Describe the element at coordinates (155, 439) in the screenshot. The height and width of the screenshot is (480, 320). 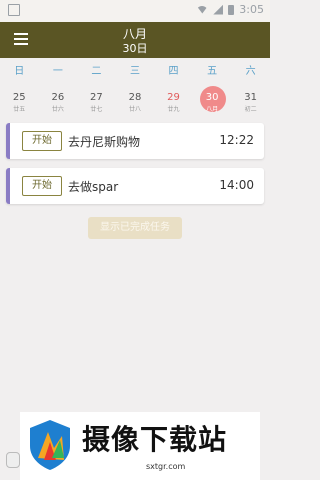
I see `watermark-title: 摄像下载站` at that location.